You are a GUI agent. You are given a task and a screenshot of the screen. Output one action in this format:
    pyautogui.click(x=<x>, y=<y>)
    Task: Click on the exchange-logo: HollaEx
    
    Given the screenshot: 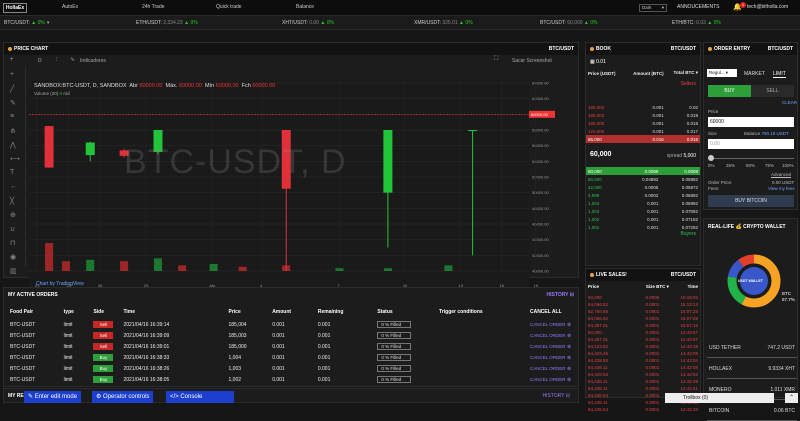 What is the action you would take?
    pyautogui.click(x=15, y=8)
    